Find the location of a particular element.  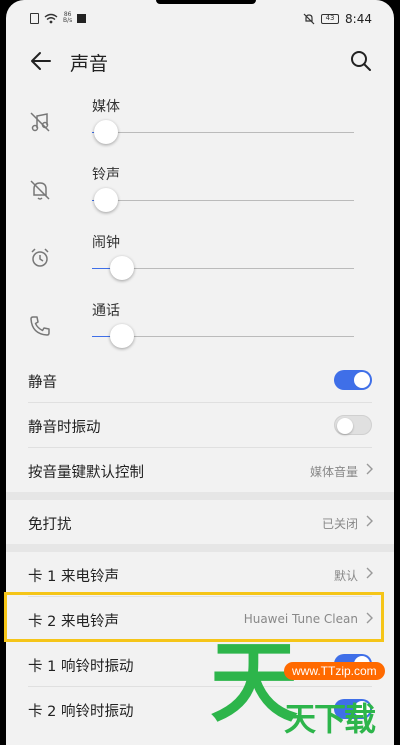

dnd-label: 免打扰 is located at coordinates (50, 525).